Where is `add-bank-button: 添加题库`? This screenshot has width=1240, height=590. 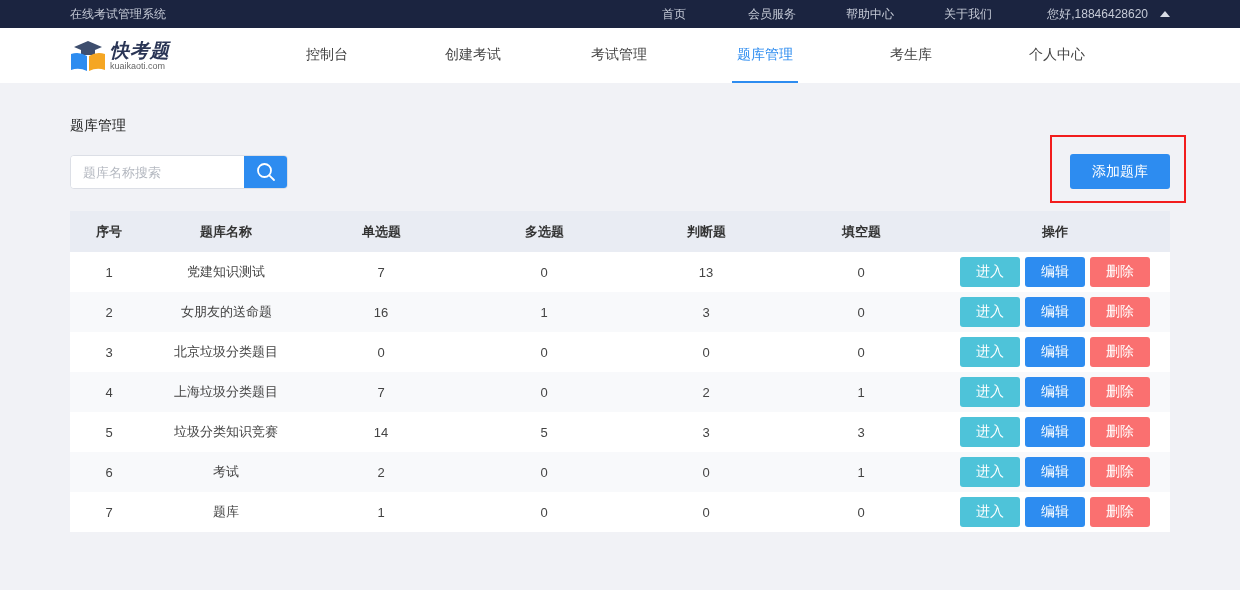
add-bank-button: 添加题库 is located at coordinates (1120, 171).